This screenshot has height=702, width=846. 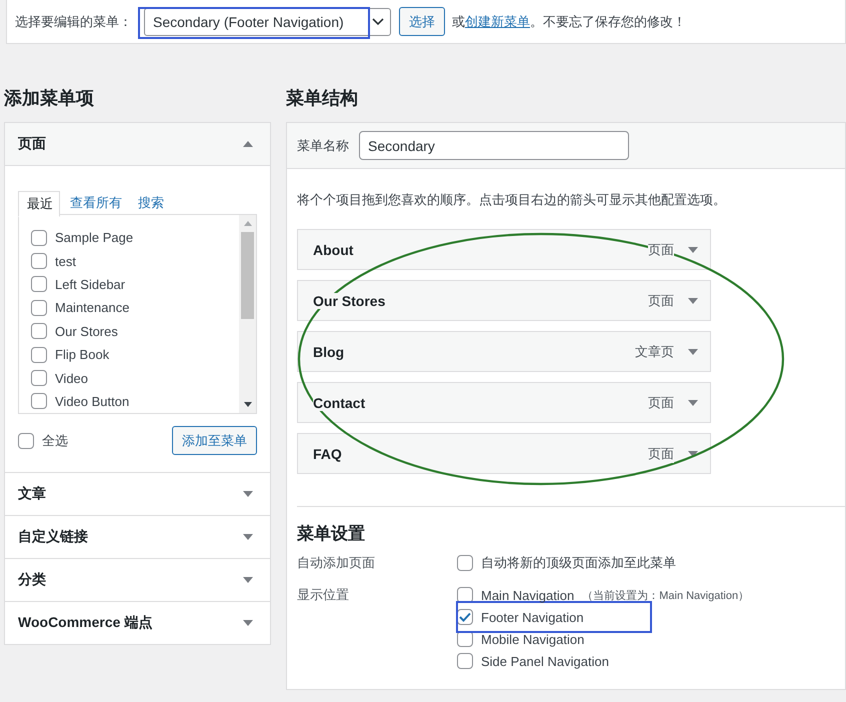 I want to click on tab: 搜索, so click(x=150, y=203).